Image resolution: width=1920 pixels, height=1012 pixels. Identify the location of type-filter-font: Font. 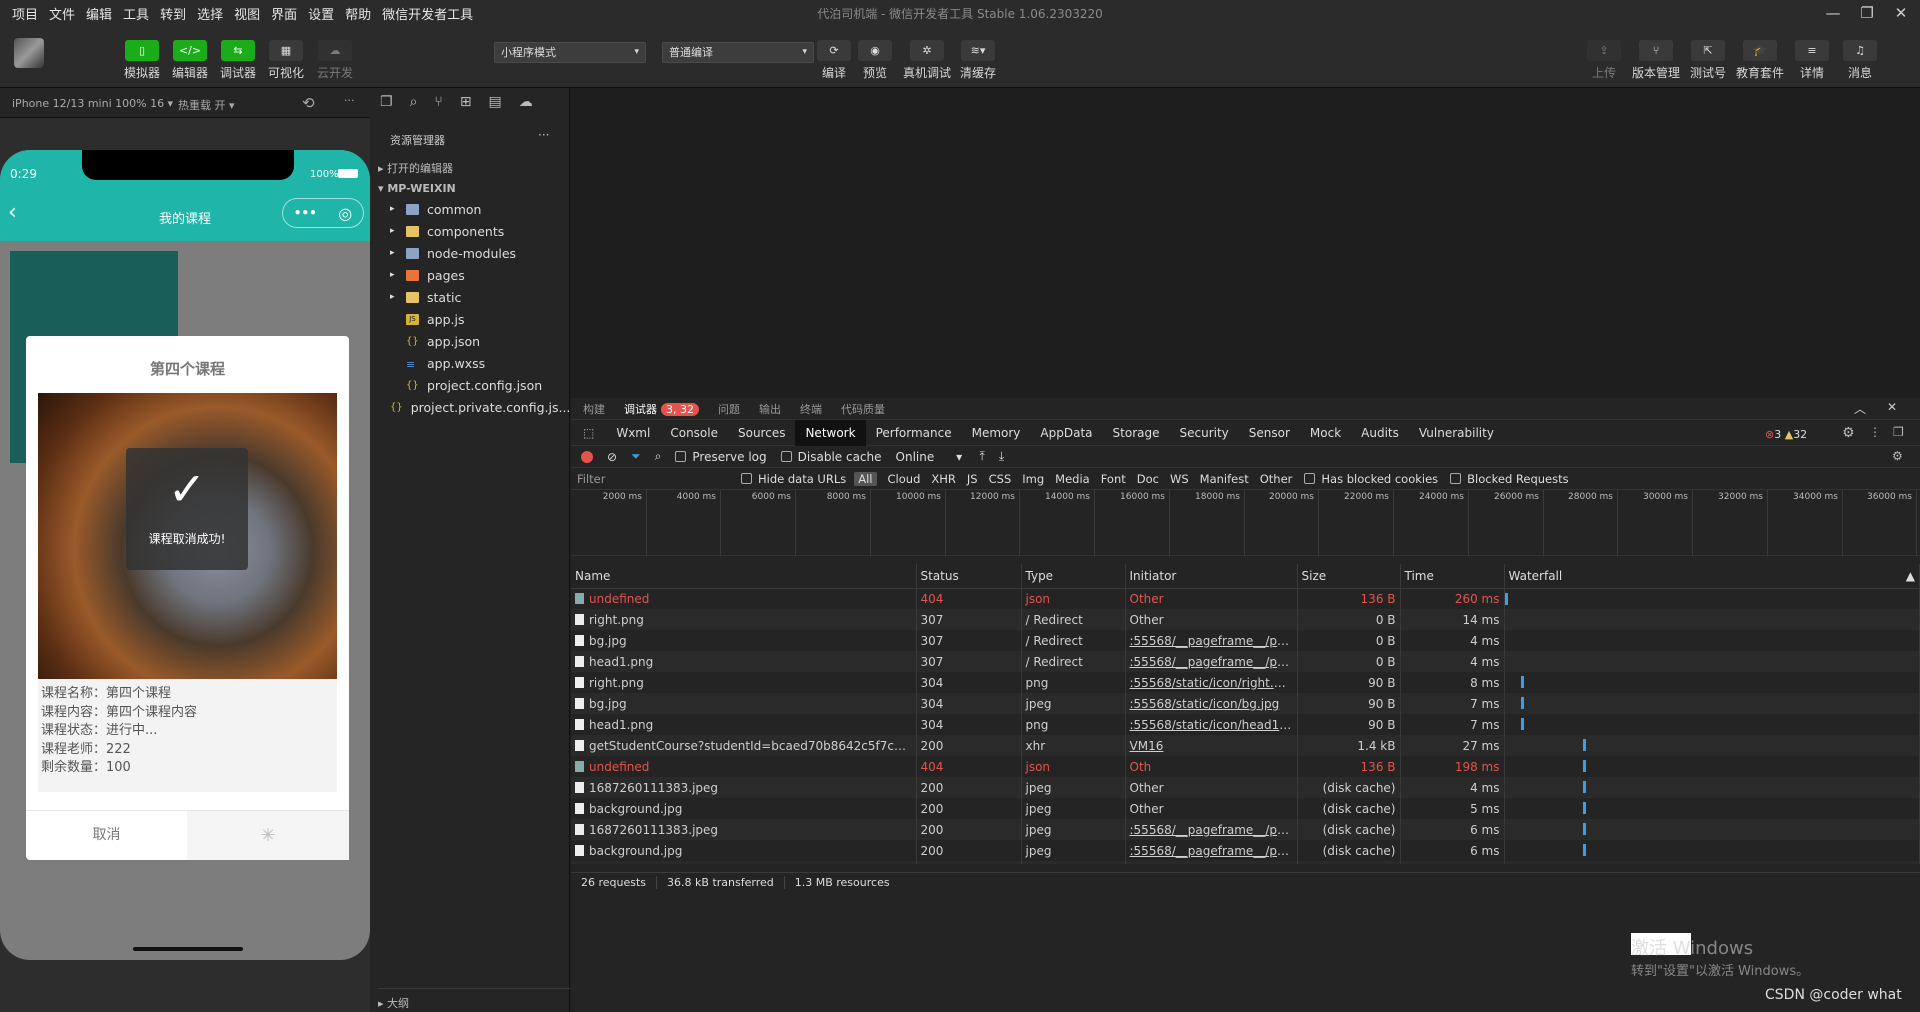
(1113, 479).